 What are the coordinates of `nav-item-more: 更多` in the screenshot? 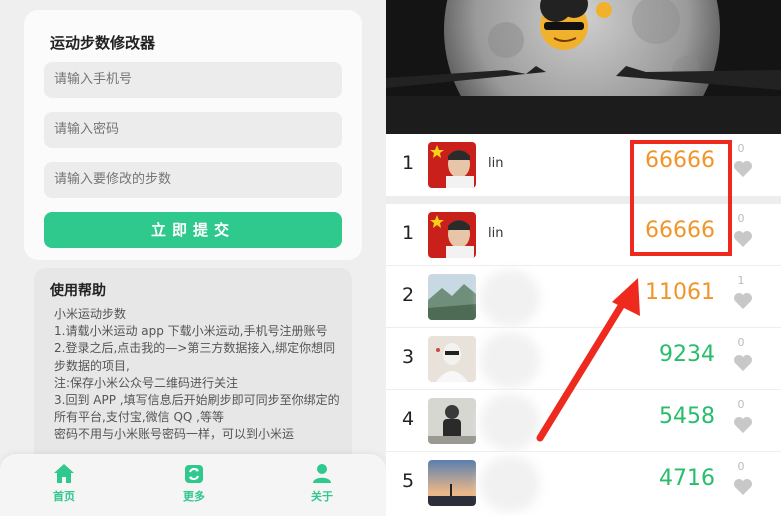 It's located at (194, 482).